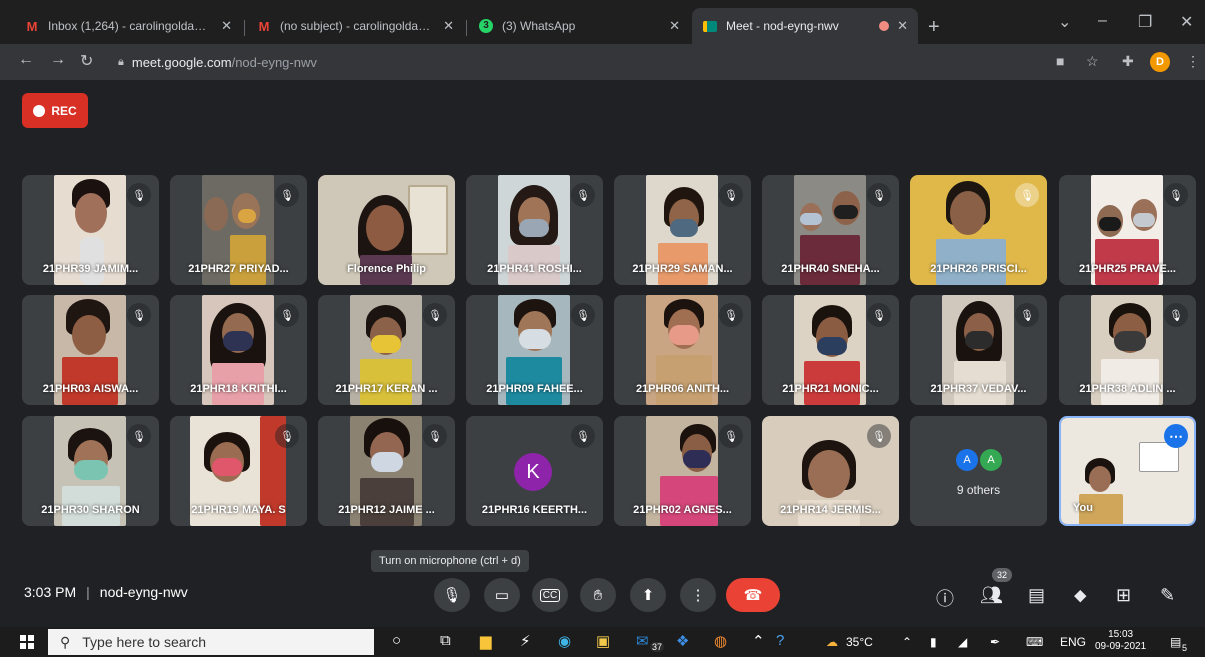 This screenshot has height=657, width=1205. What do you see at coordinates (978, 471) in the screenshot?
I see `others-tile: A A 9 others` at bounding box center [978, 471].